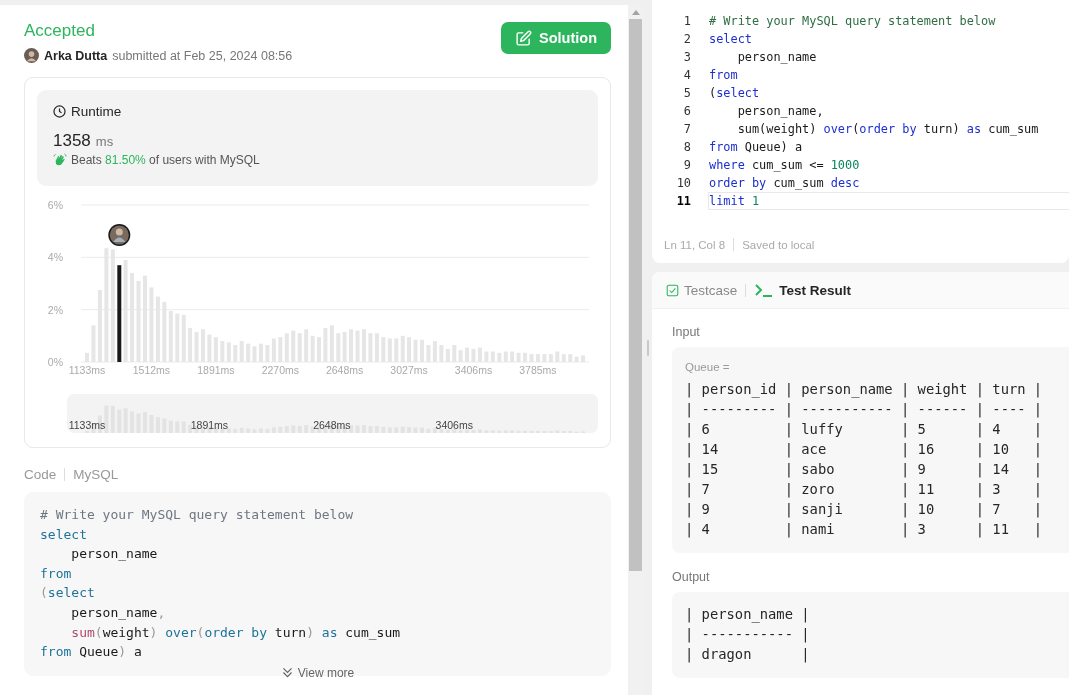 The width and height of the screenshot is (1069, 695). What do you see at coordinates (687, 129) in the screenshot?
I see `line-number: 7` at bounding box center [687, 129].